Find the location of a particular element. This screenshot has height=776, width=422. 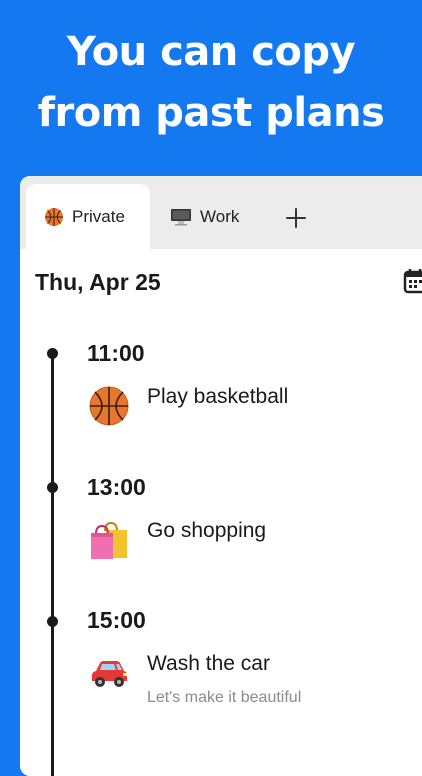

tab-private: Private is located at coordinates (88, 216).